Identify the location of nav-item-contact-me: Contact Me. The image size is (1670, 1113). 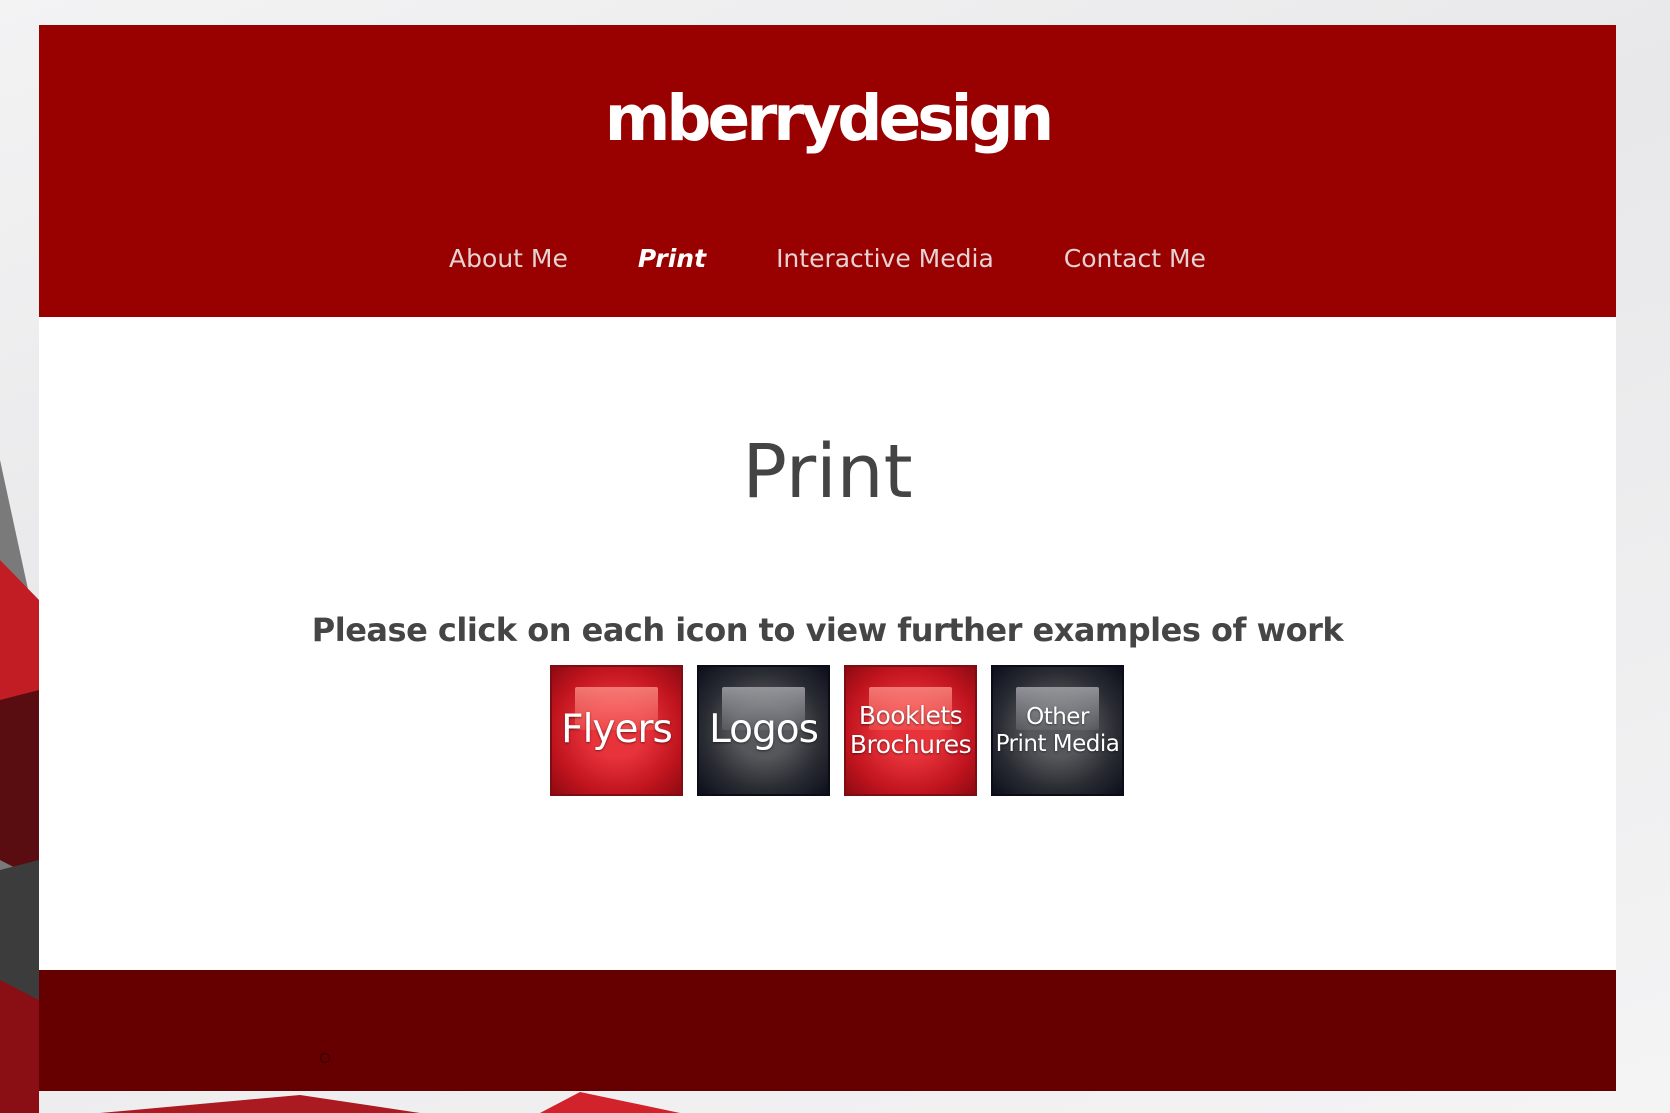
(1135, 258).